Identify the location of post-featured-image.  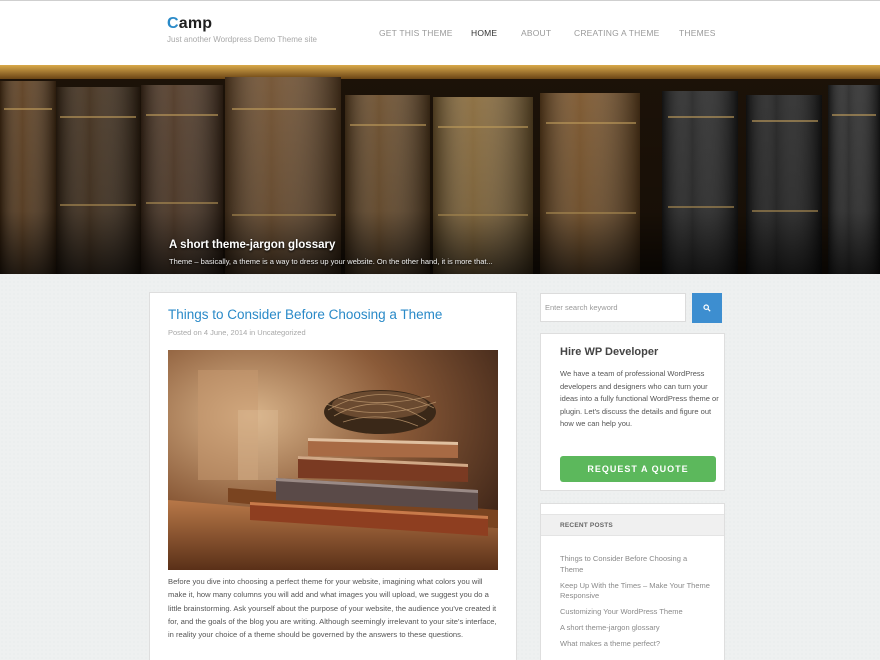
(333, 460).